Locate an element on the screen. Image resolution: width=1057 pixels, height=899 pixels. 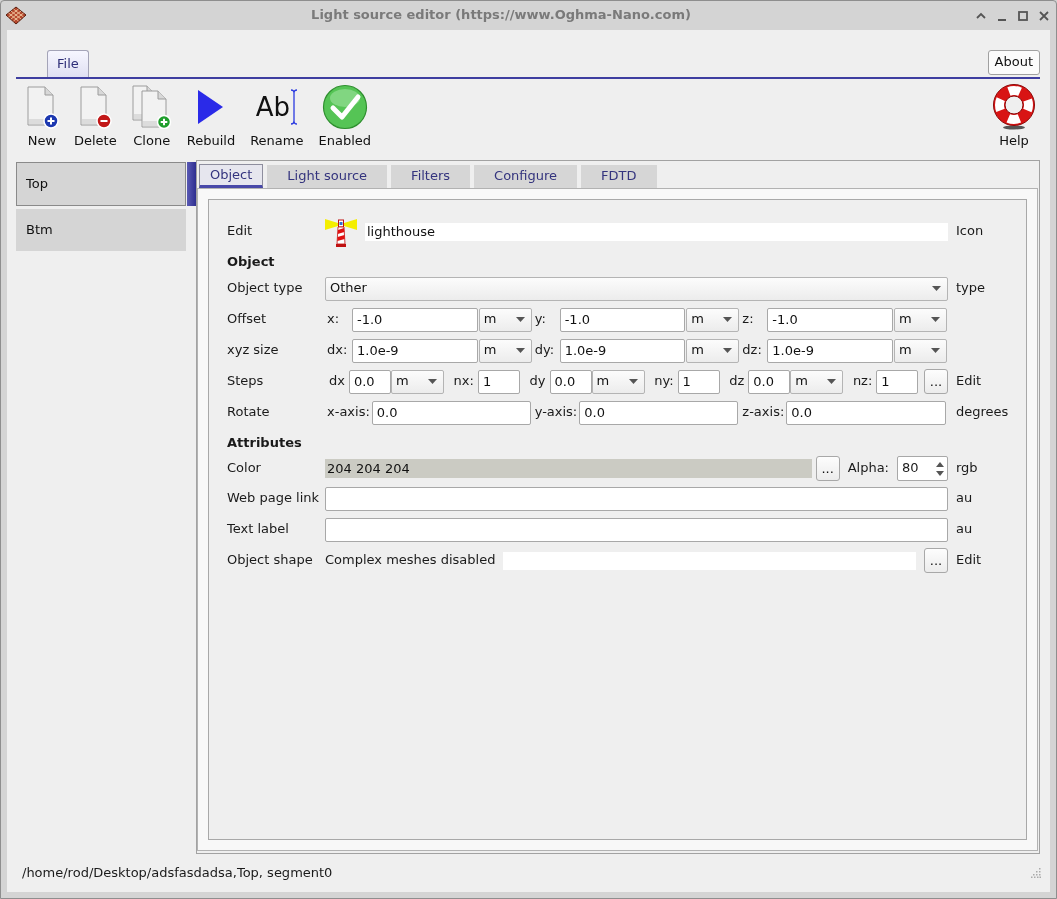
axis-label: x: is located at coordinates (333, 319).